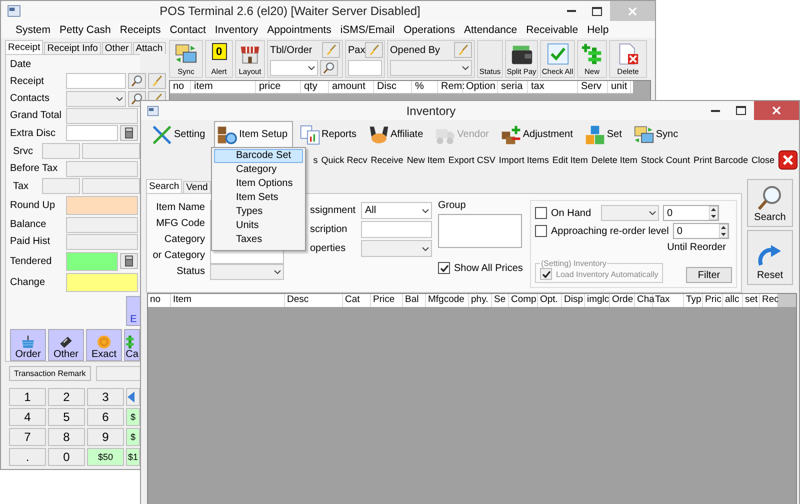  I want to click on menu-item: Types, so click(258, 212).